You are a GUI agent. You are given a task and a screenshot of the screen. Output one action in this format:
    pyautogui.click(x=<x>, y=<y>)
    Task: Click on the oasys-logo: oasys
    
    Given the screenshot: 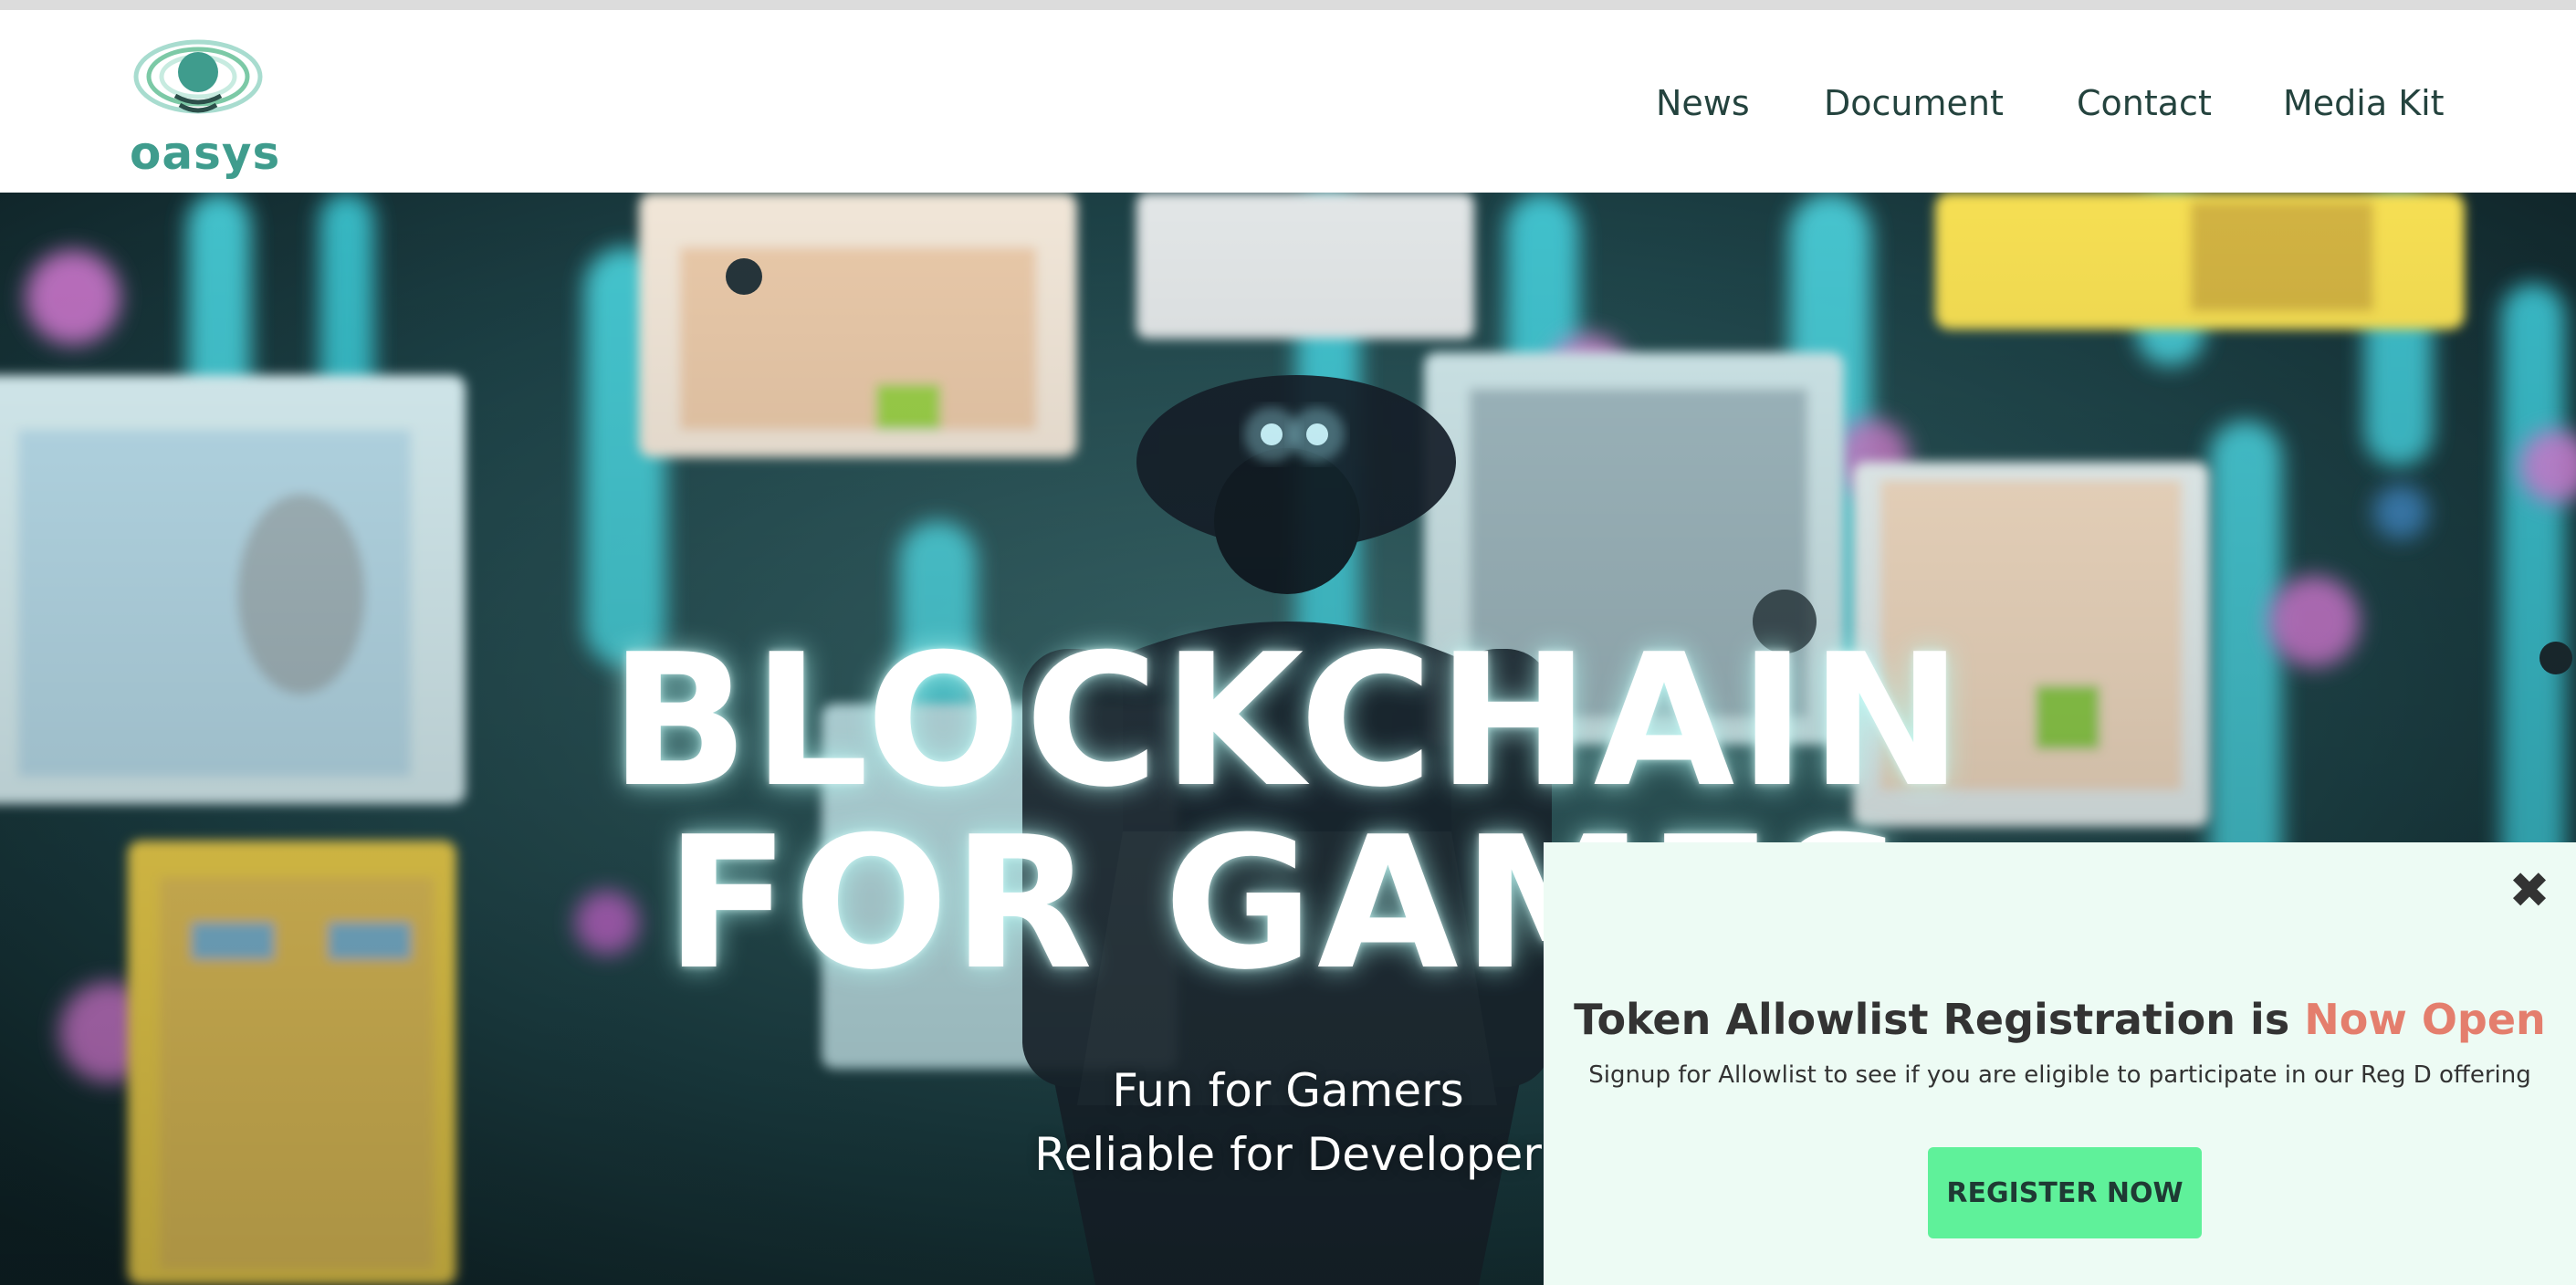 What is the action you would take?
    pyautogui.click(x=206, y=109)
    